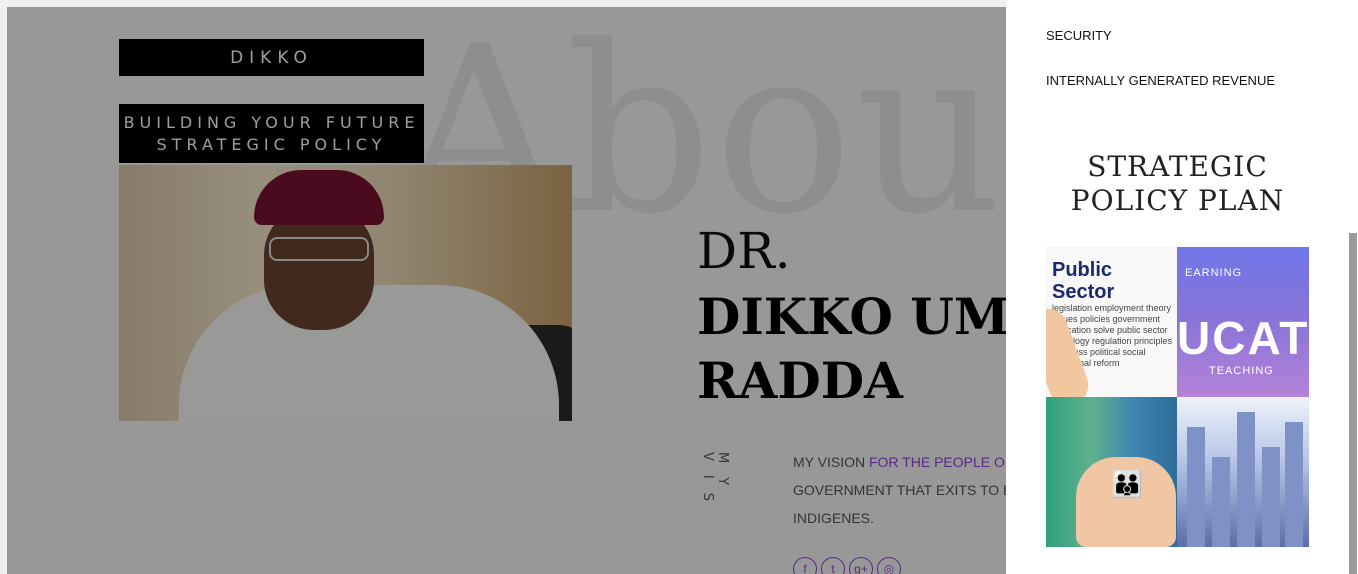 Image resolution: width=1358 pixels, height=574 pixels. What do you see at coordinates (941, 462) in the screenshot?
I see `vision-highlight: FOR THE PEOPLE OF` at bounding box center [941, 462].